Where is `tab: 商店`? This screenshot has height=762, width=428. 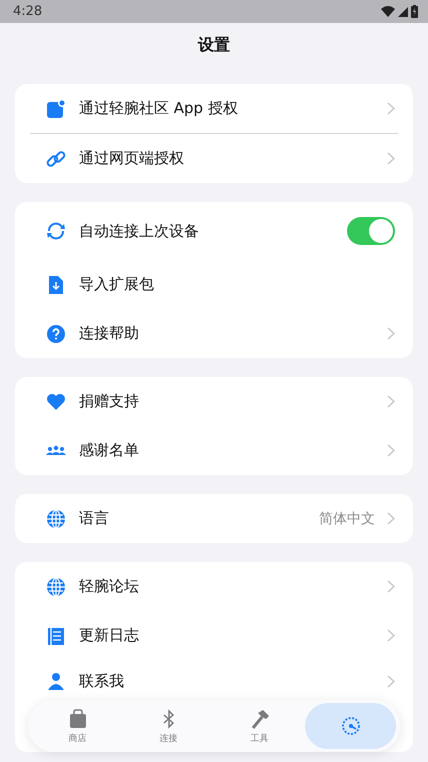 tab: 商店 is located at coordinates (77, 726).